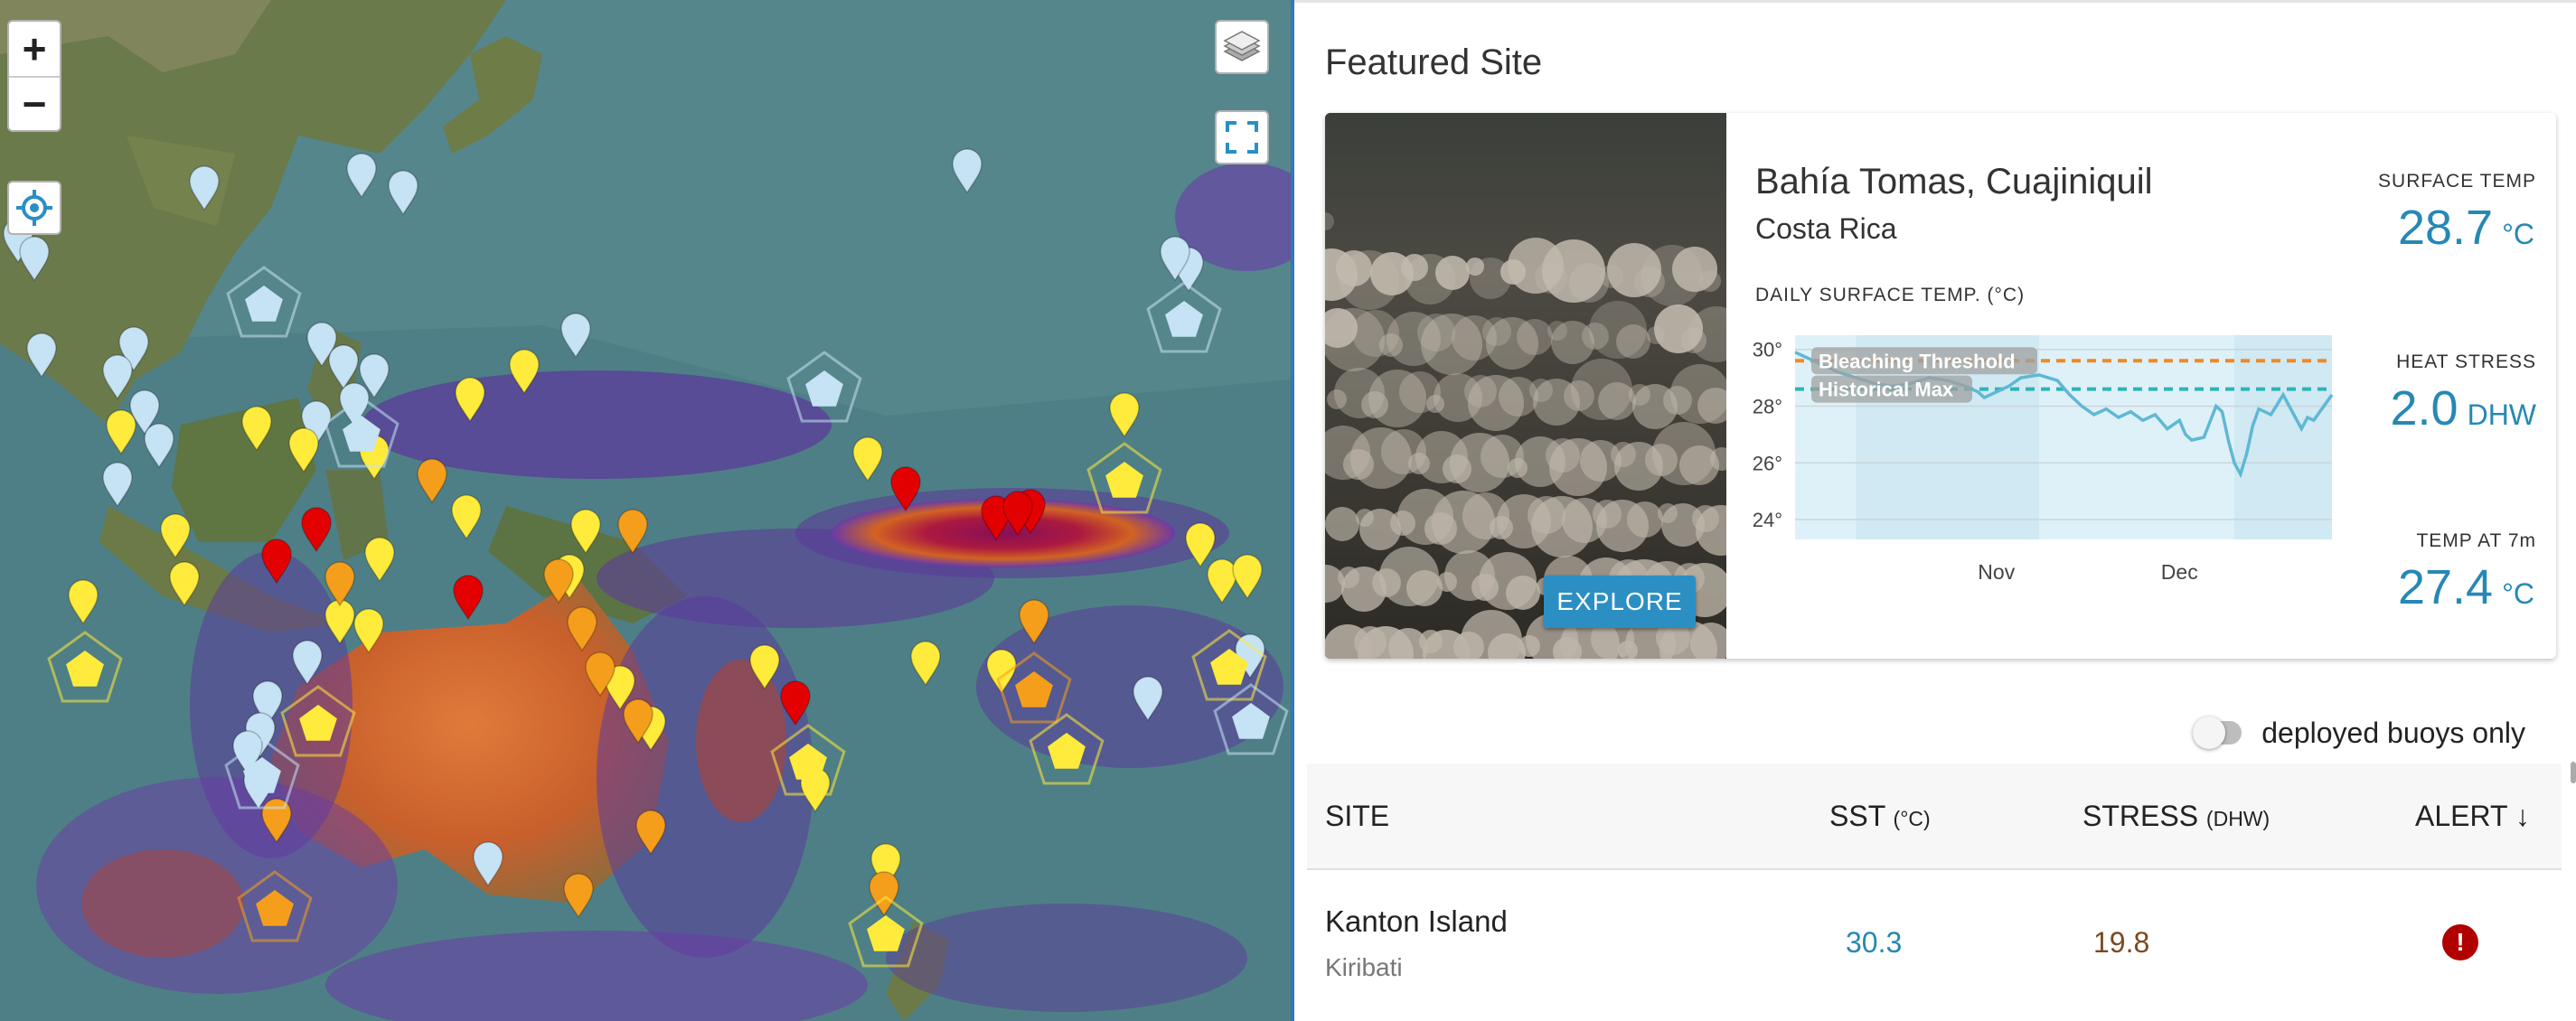  What do you see at coordinates (2457, 181) in the screenshot?
I see `surface-temp-label: SURFACE TEMP` at bounding box center [2457, 181].